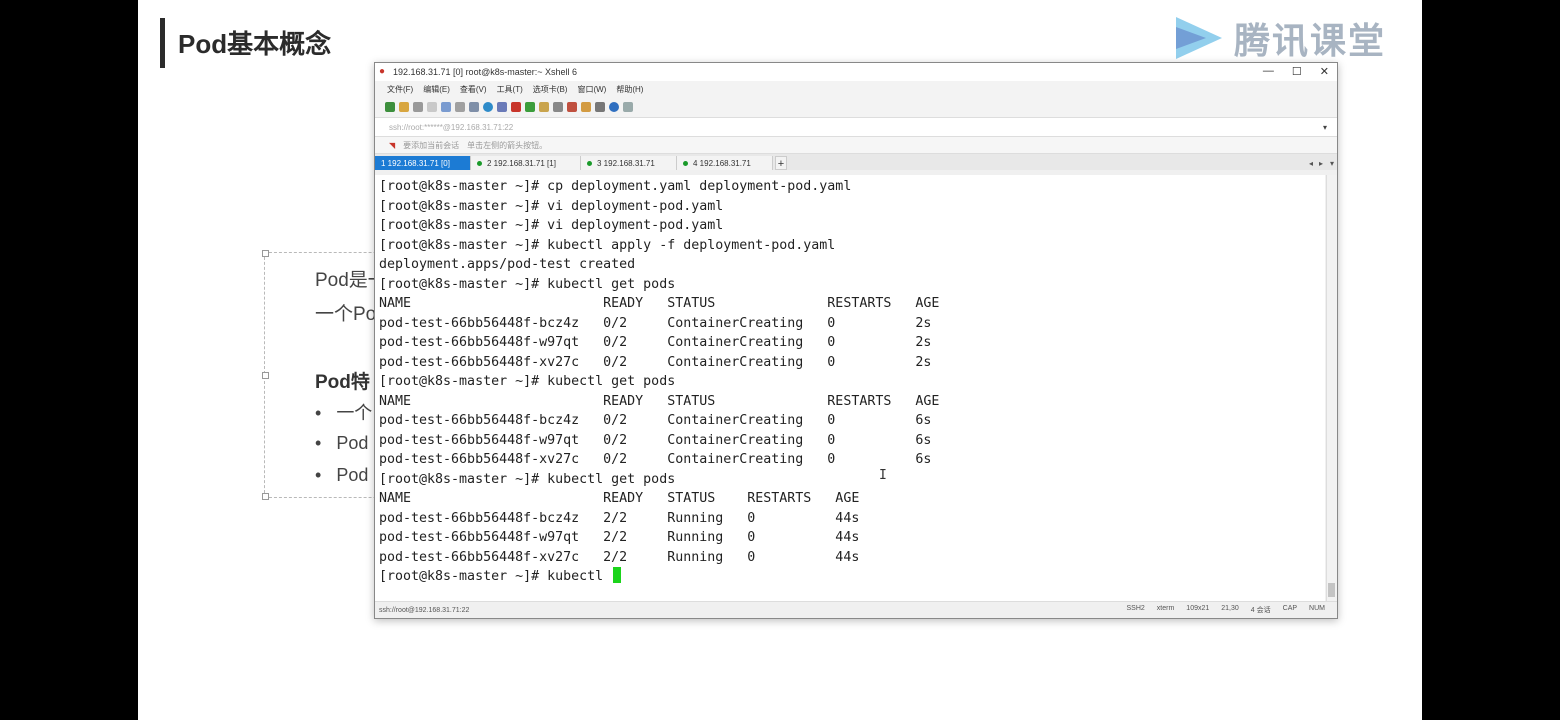 The width and height of the screenshot is (1560, 720). What do you see at coordinates (507, 145) in the screenshot?
I see `links-hint-2: 单击左侧的箭头按钮。` at bounding box center [507, 145].